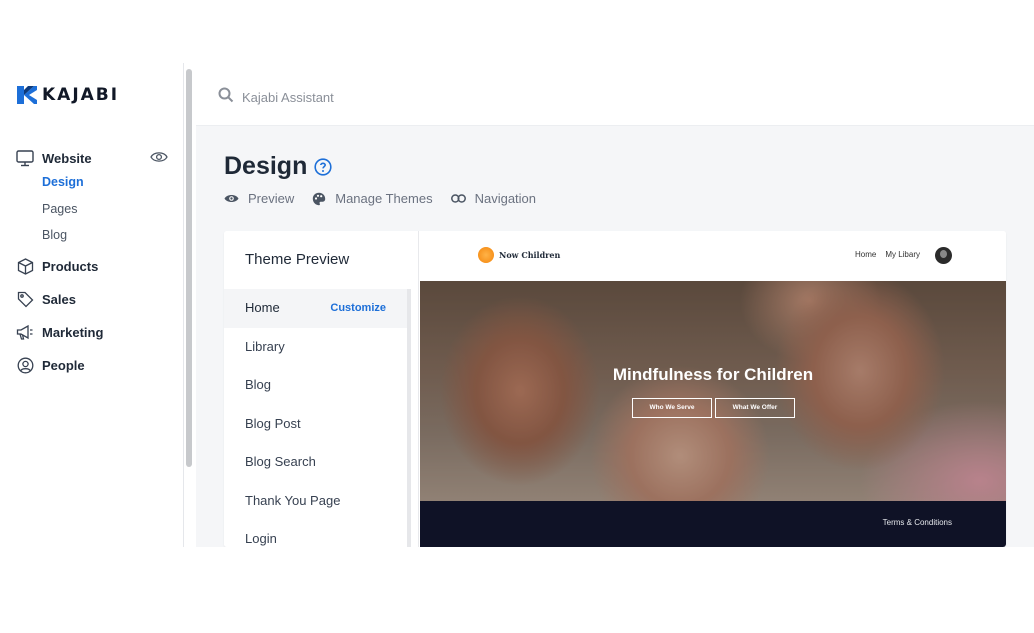  Describe the element at coordinates (409, 418) in the screenshot. I see `theme-pages-scrollbar` at that location.